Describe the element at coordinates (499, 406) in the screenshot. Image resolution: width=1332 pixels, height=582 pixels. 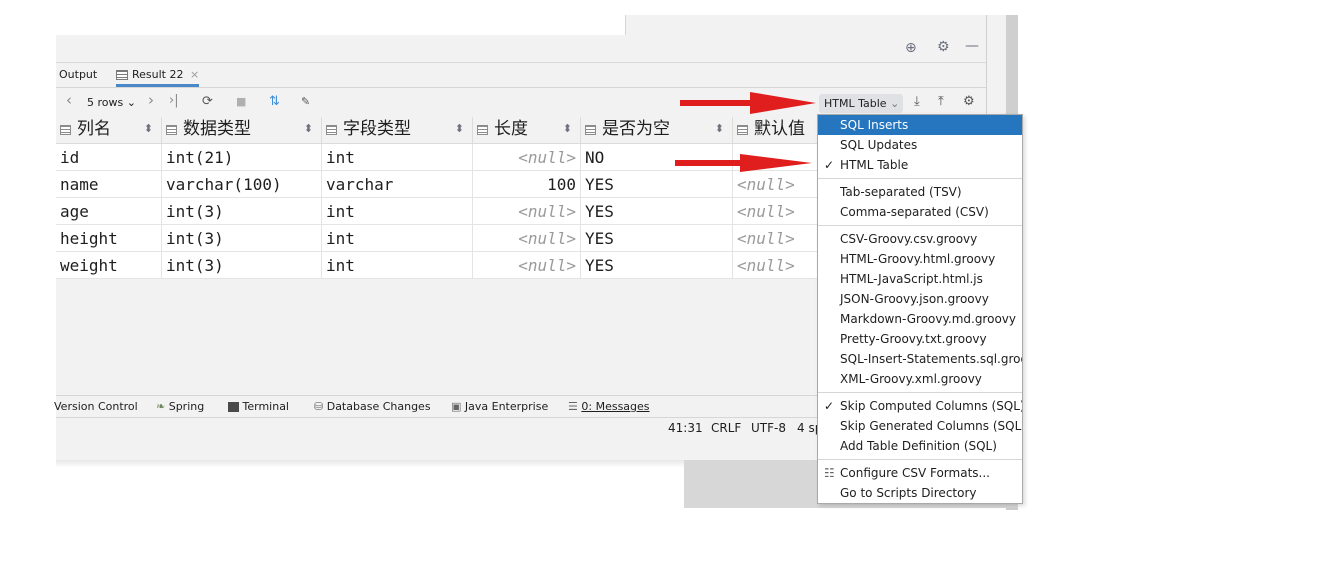
I see `tab-java-enterprise: ▣ Java Enterprise` at that location.